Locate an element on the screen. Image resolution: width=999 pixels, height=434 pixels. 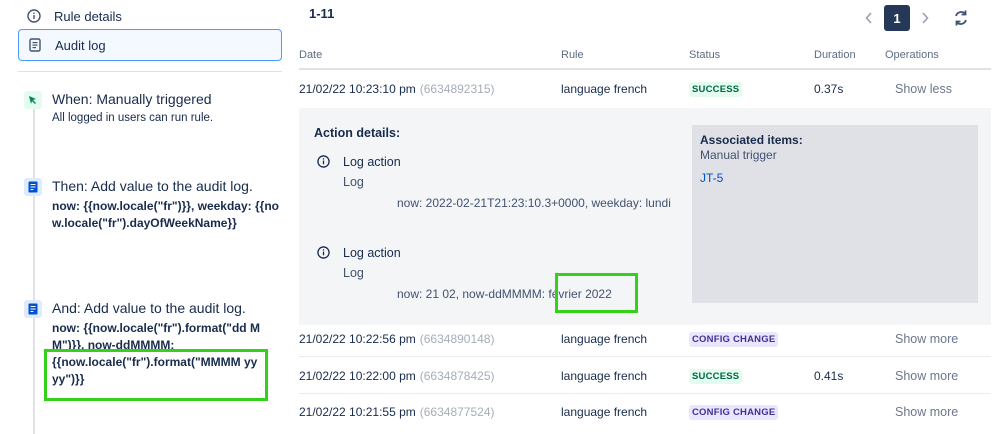
document-icon is located at coordinates (35, 45).